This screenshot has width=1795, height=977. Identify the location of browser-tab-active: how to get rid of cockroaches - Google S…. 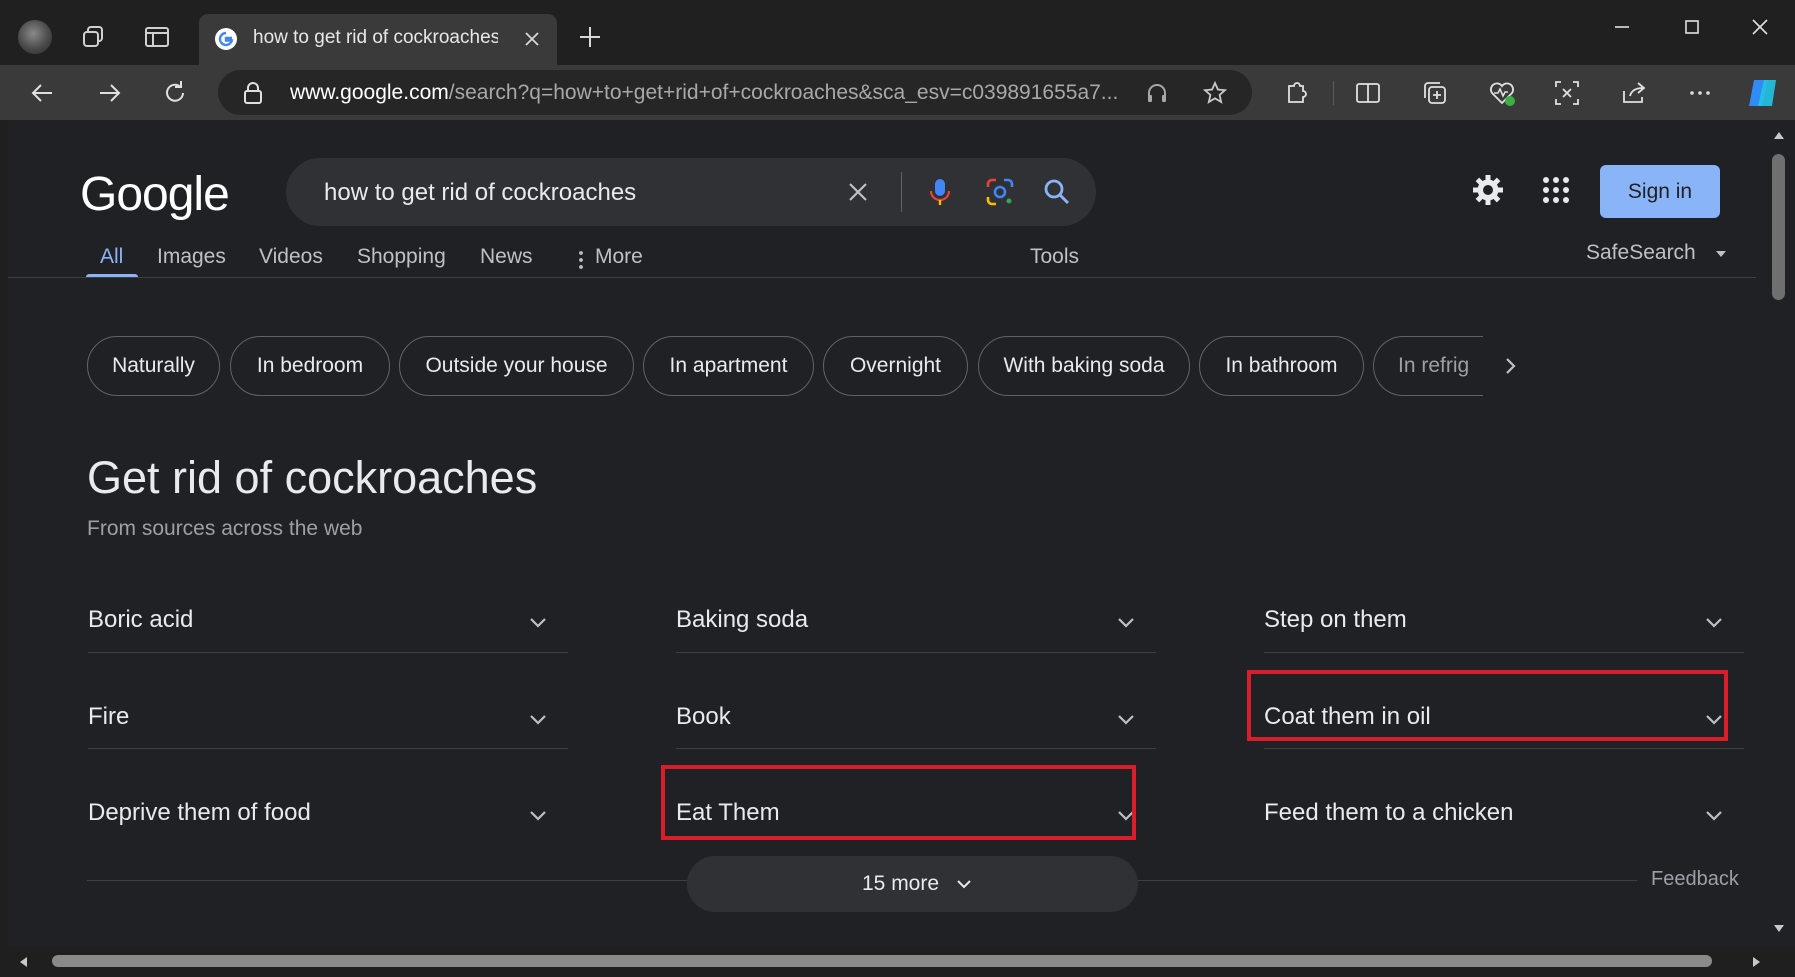
(378, 39).